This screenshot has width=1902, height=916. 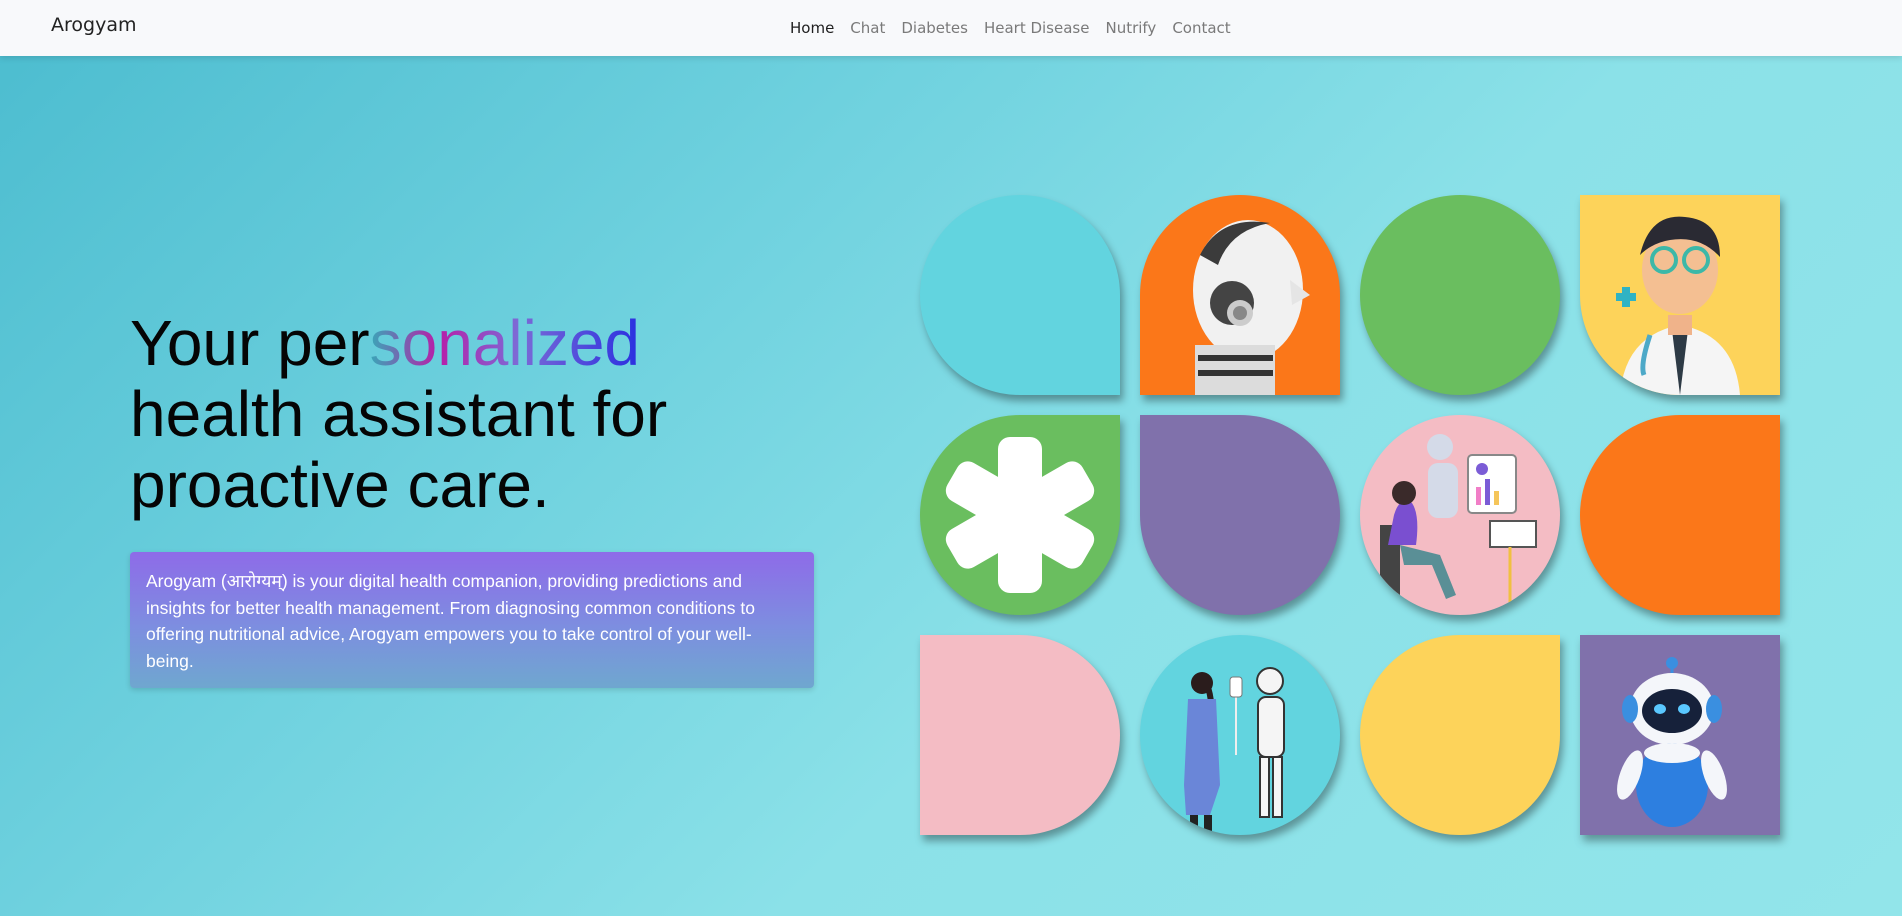 I want to click on tile-robot-assistant, so click(x=1460, y=515).